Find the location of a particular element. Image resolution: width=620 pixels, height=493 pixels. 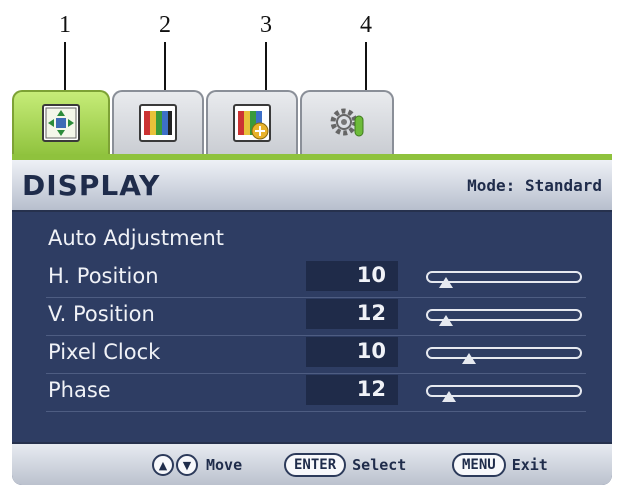

callout-2: 2 is located at coordinates (165, 25).